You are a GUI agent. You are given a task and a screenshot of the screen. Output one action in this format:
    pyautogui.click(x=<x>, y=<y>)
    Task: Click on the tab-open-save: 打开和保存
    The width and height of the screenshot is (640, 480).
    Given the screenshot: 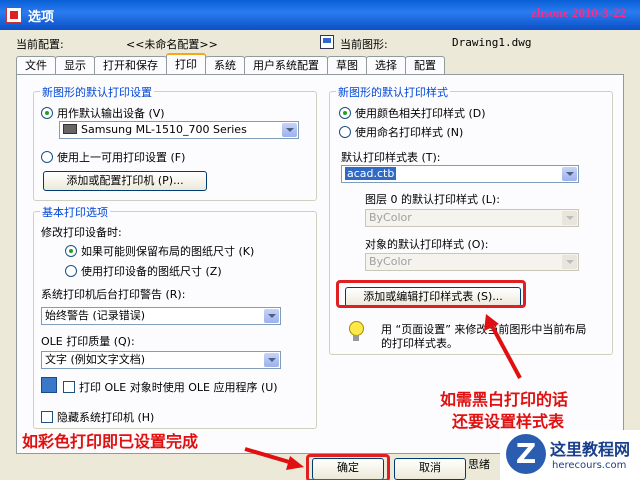 What is the action you would take?
    pyautogui.click(x=130, y=65)
    